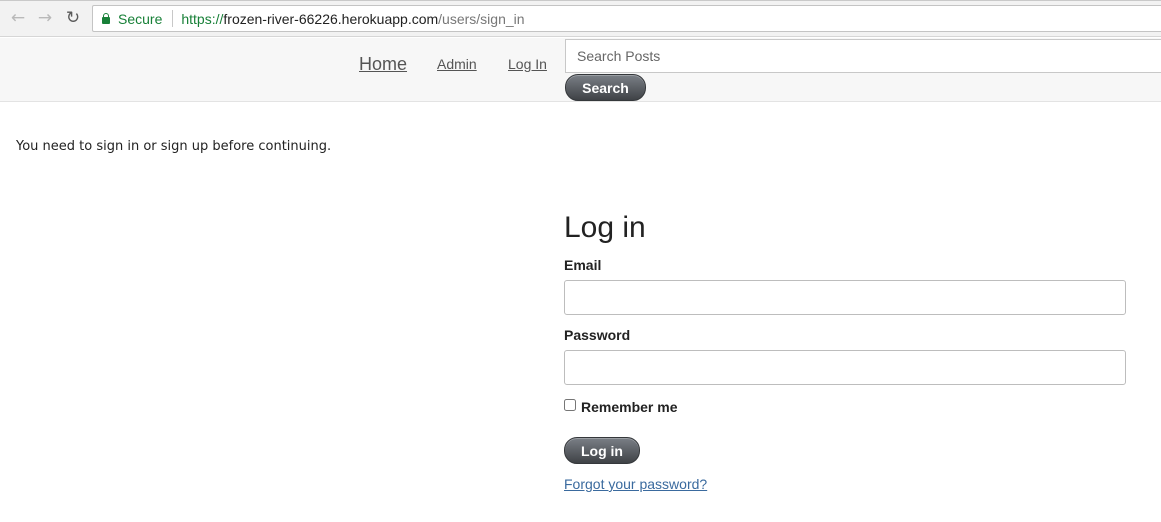 The image size is (1161, 522). Describe the element at coordinates (845, 297) in the screenshot. I see `email-field` at that location.